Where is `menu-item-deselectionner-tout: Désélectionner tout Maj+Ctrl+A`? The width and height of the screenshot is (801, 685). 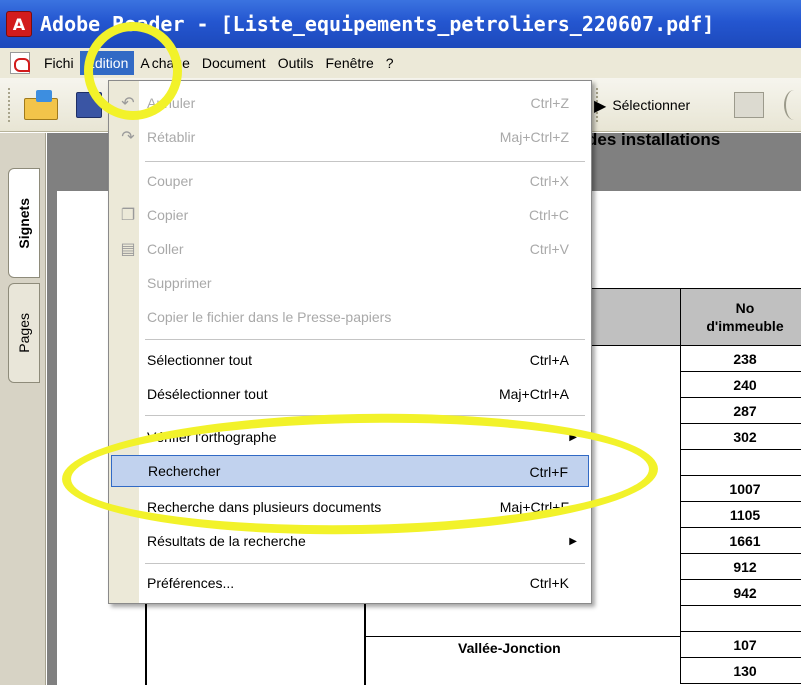
menu-item-deselectionner-tout: Désélectionner tout Maj+Ctrl+A is located at coordinates (350, 394).